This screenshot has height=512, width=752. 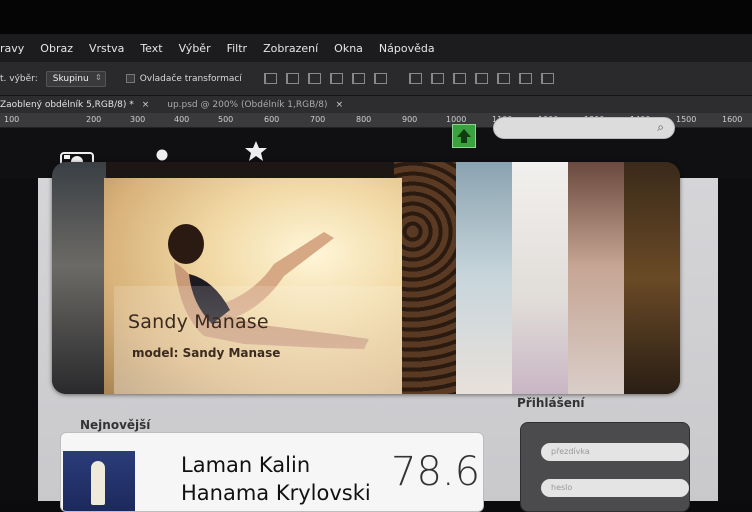 What do you see at coordinates (376, 17) in the screenshot?
I see `monitor-bezel` at bounding box center [376, 17].